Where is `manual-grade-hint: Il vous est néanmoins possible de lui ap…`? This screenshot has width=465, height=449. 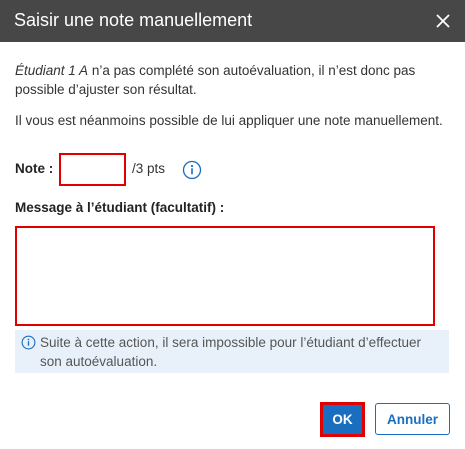 manual-grade-hint: Il vous est néanmoins possible de lui ap… is located at coordinates (229, 120).